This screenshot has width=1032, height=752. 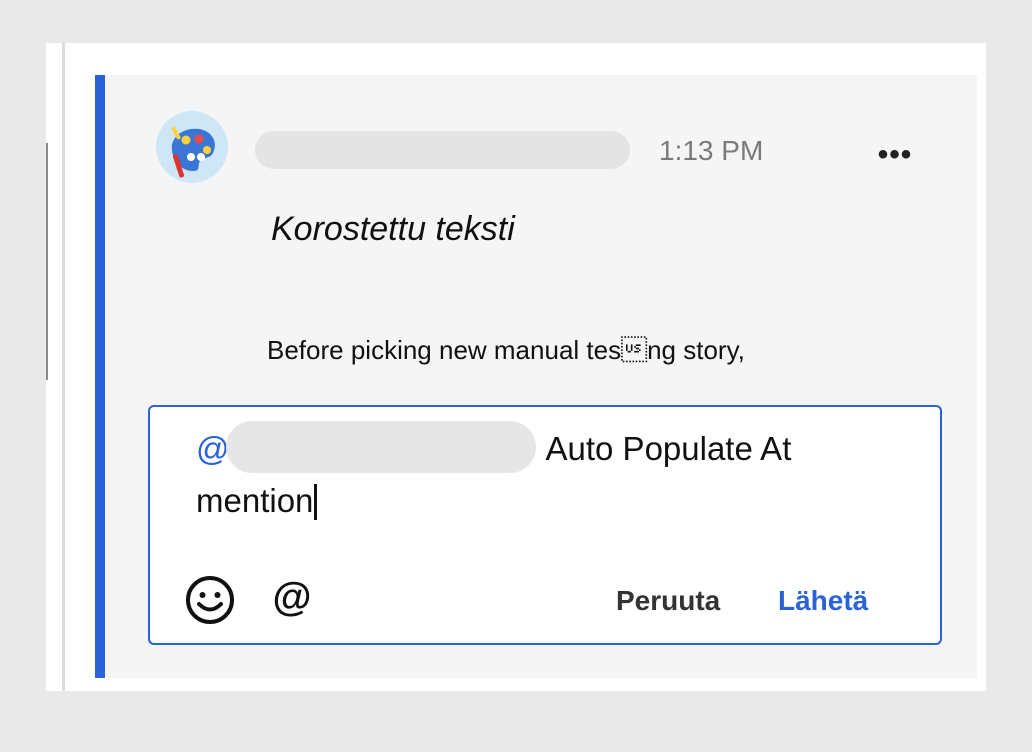 What do you see at coordinates (210, 600) in the screenshot?
I see `smiley-icon` at bounding box center [210, 600].